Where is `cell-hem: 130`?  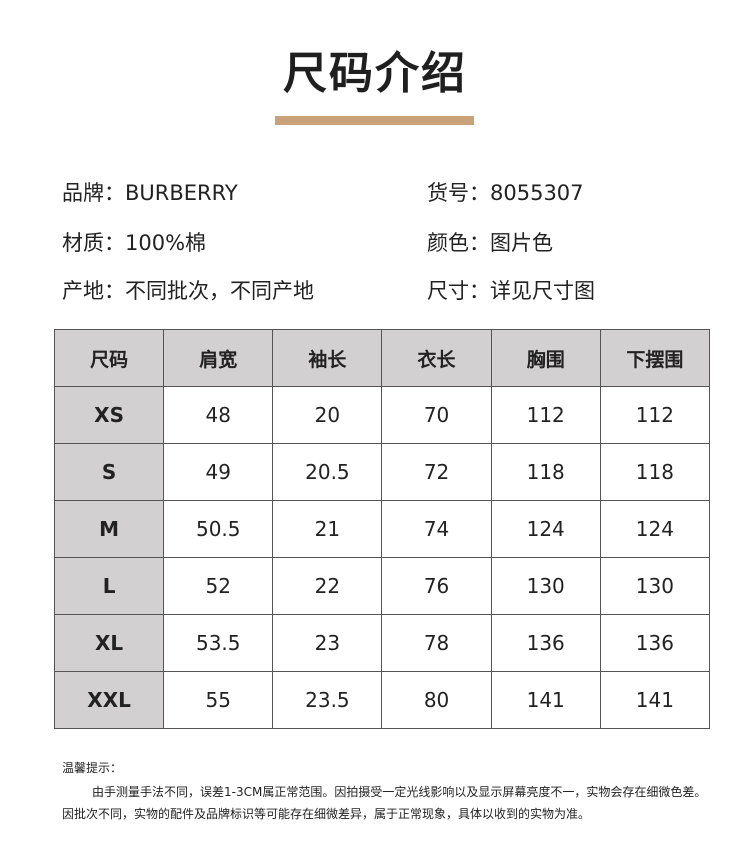 cell-hem: 130 is located at coordinates (655, 586).